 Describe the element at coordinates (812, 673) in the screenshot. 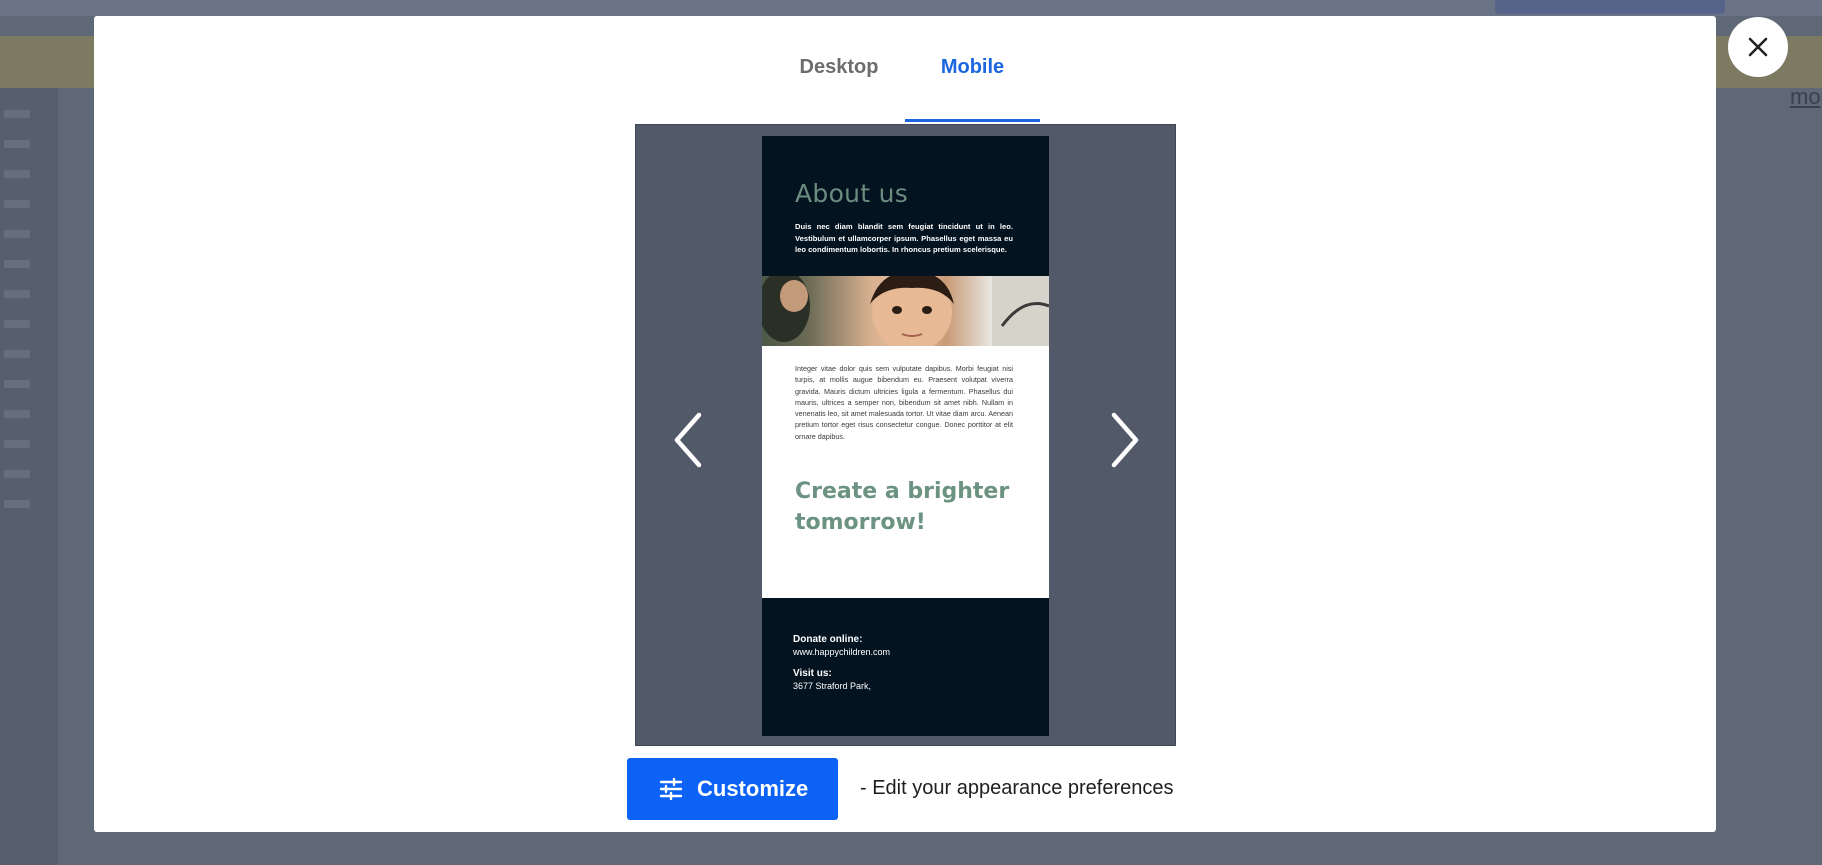

I see `visit-label: Visit us:` at that location.